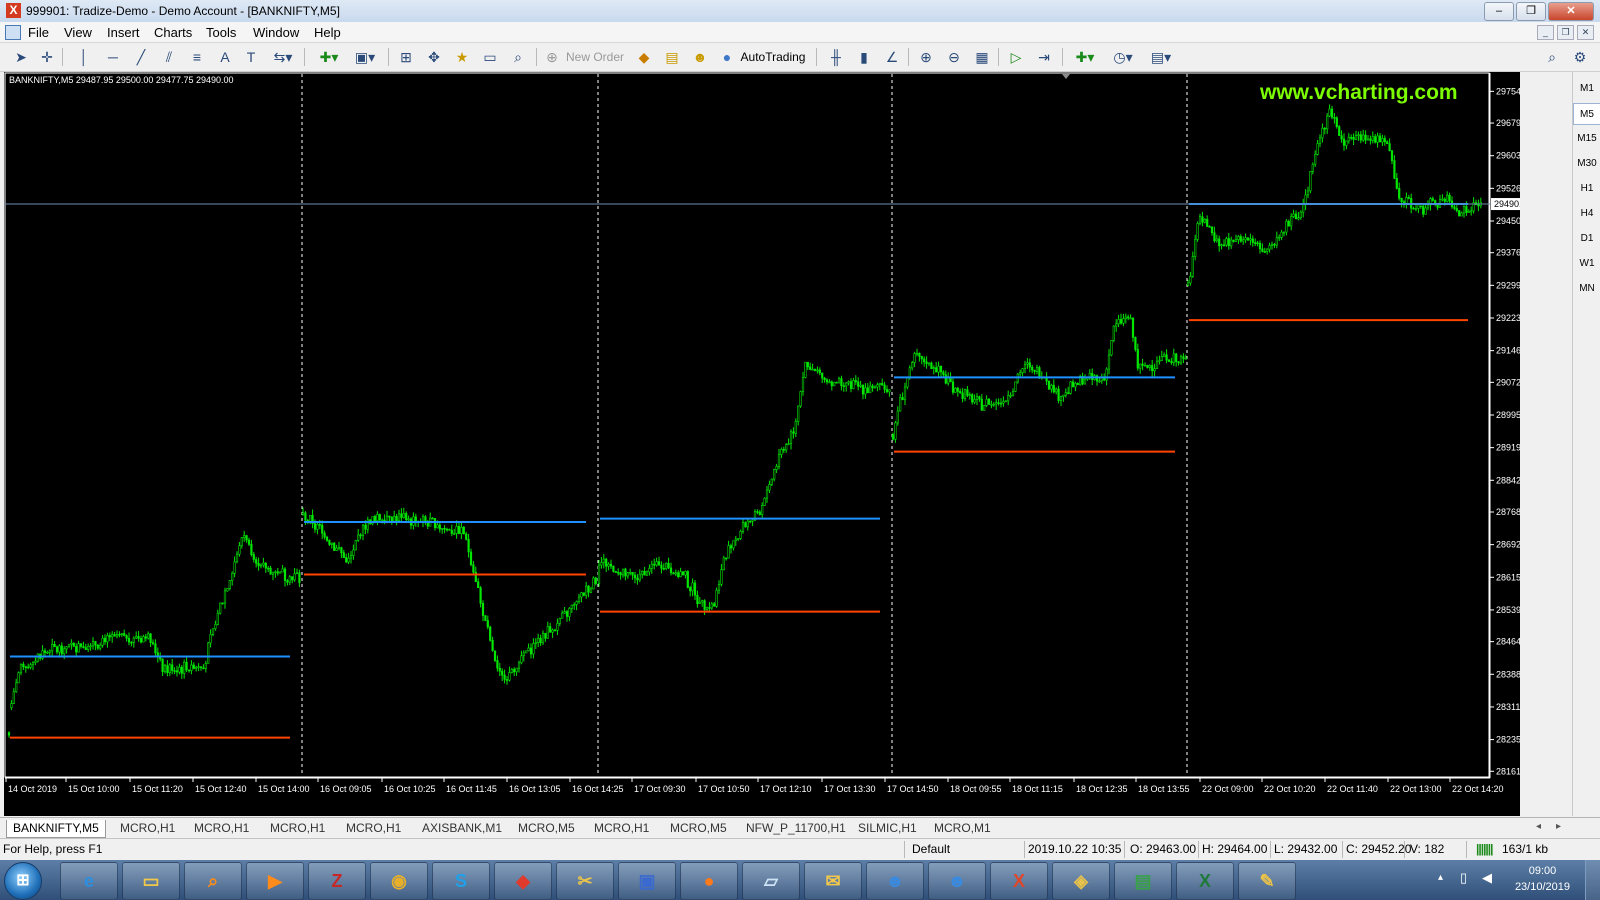 This screenshot has height=900, width=1600. I want to click on tray-device-icon: ▯, so click(1463, 878).